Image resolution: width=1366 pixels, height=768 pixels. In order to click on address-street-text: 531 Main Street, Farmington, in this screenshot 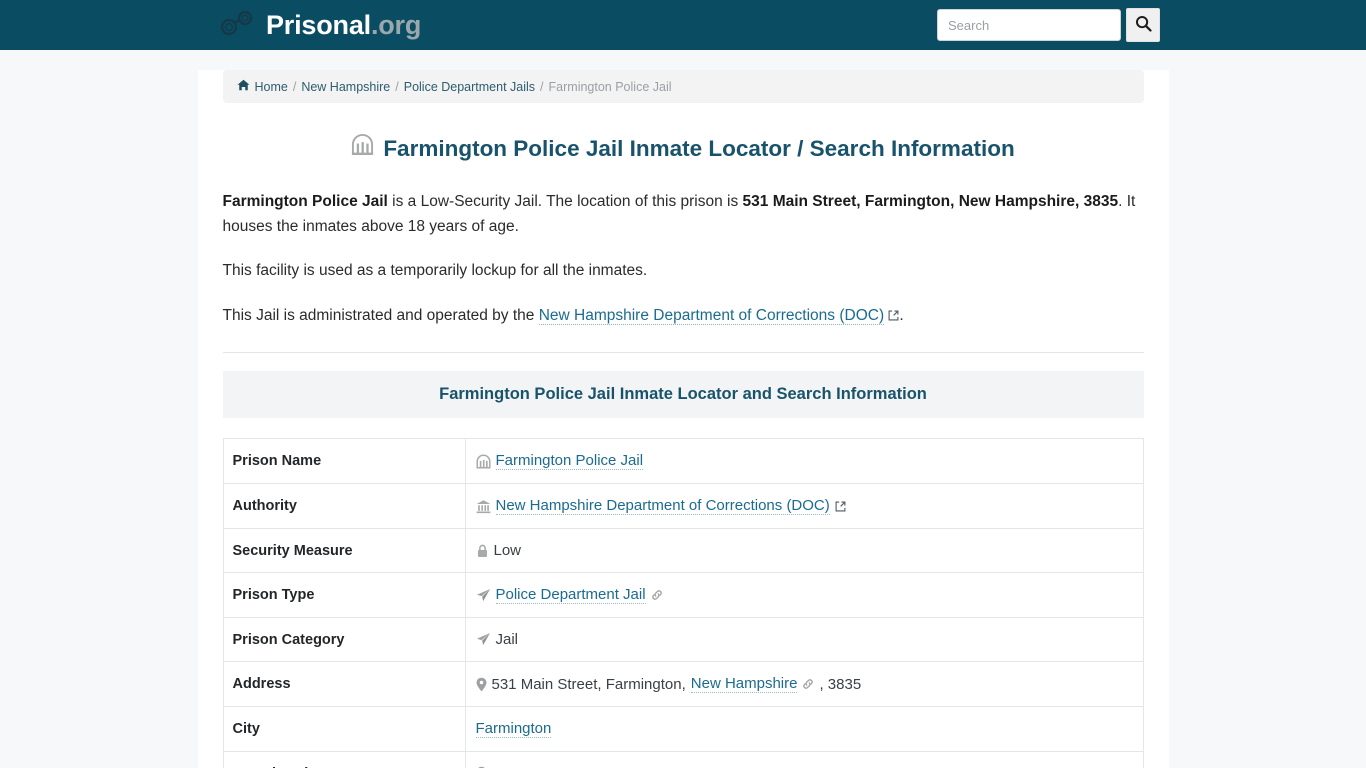, I will do `click(588, 684)`.